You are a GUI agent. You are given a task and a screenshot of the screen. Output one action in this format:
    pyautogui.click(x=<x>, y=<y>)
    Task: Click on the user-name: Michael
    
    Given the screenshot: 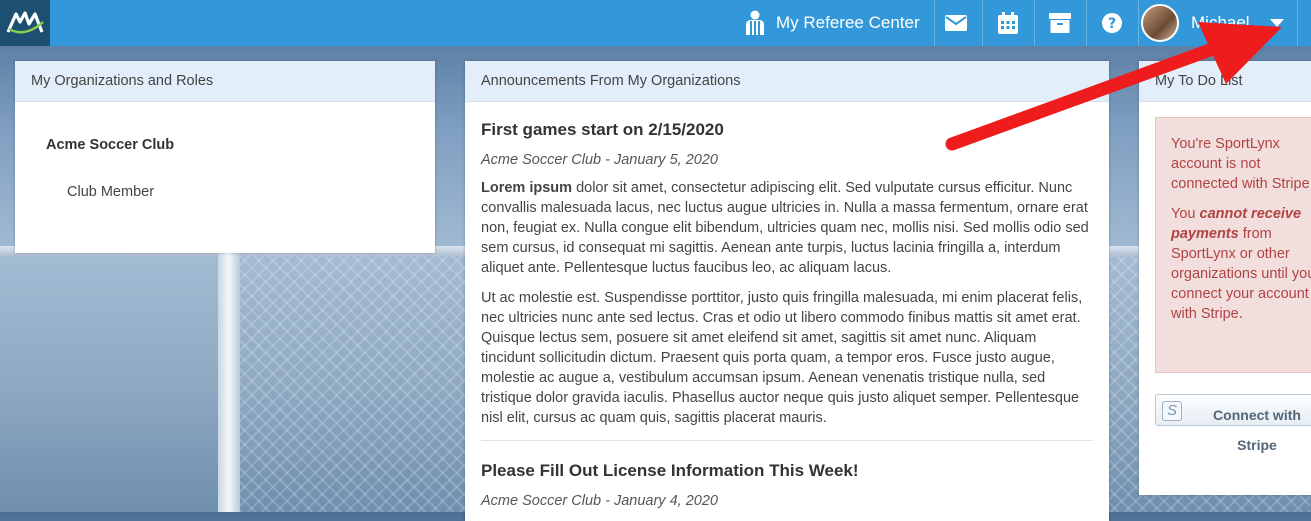 What is the action you would take?
    pyautogui.click(x=1220, y=22)
    